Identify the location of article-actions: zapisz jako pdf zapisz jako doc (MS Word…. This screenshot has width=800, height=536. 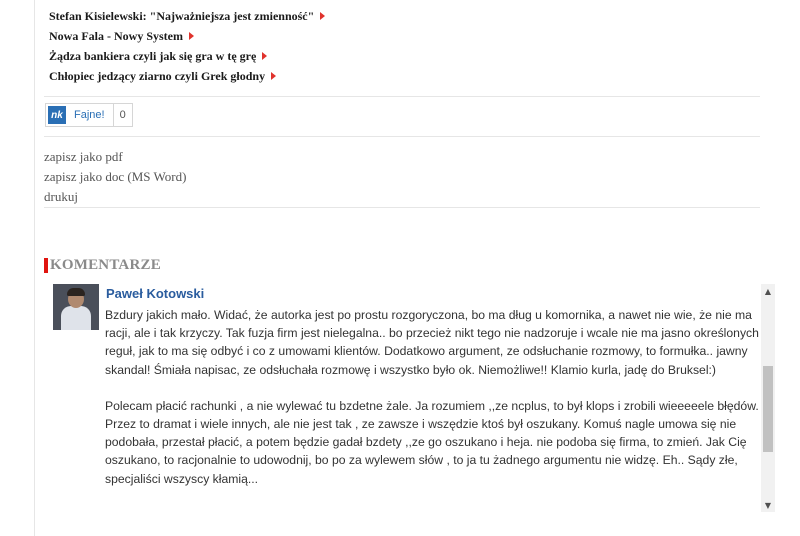
(115, 177).